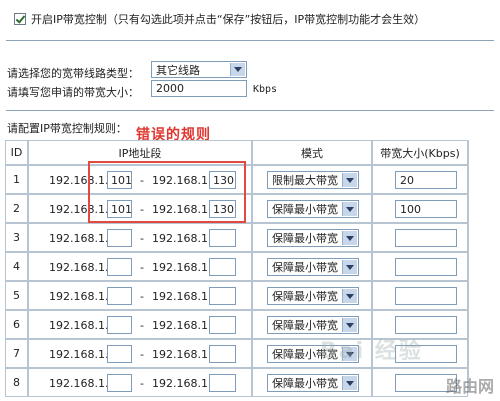 This screenshot has width=500, height=401. Describe the element at coordinates (20, 19) in the screenshot. I see `enable-ip-control-checkbox` at that location.